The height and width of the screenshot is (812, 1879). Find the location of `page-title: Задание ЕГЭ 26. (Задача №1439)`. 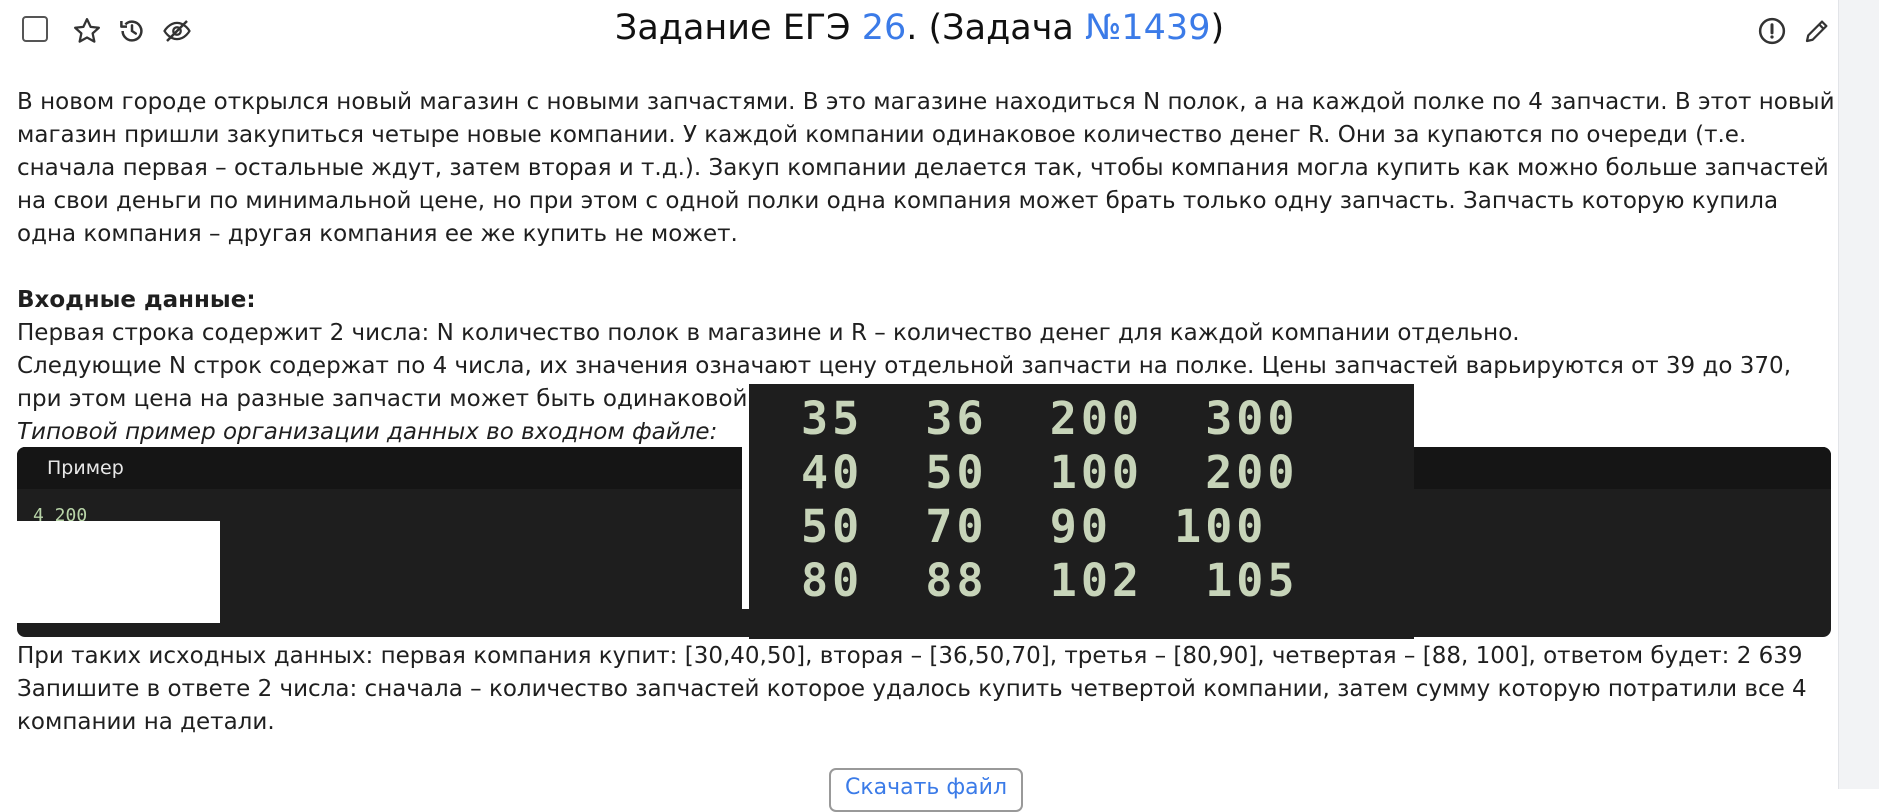

page-title: Задание ЕГЭ 26. (Задача №1439) is located at coordinates (919, 28).